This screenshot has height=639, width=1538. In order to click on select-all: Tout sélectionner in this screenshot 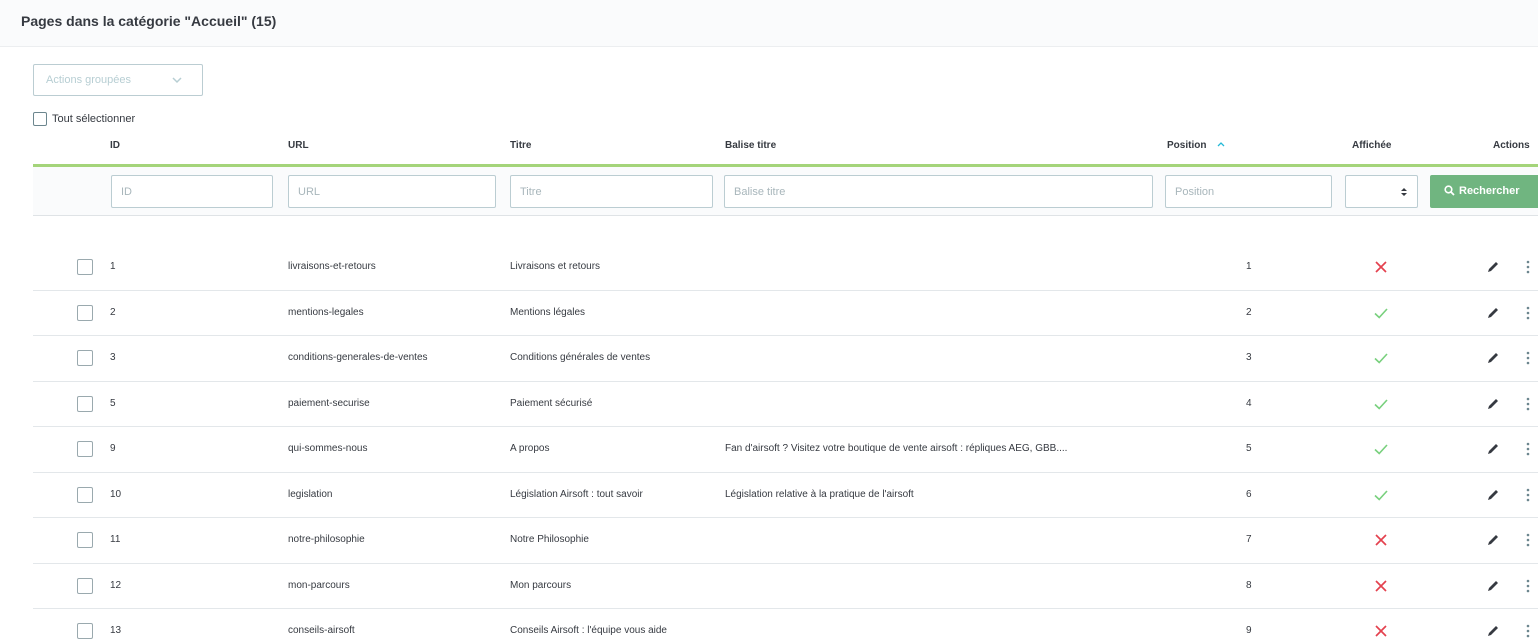, I will do `click(84, 119)`.